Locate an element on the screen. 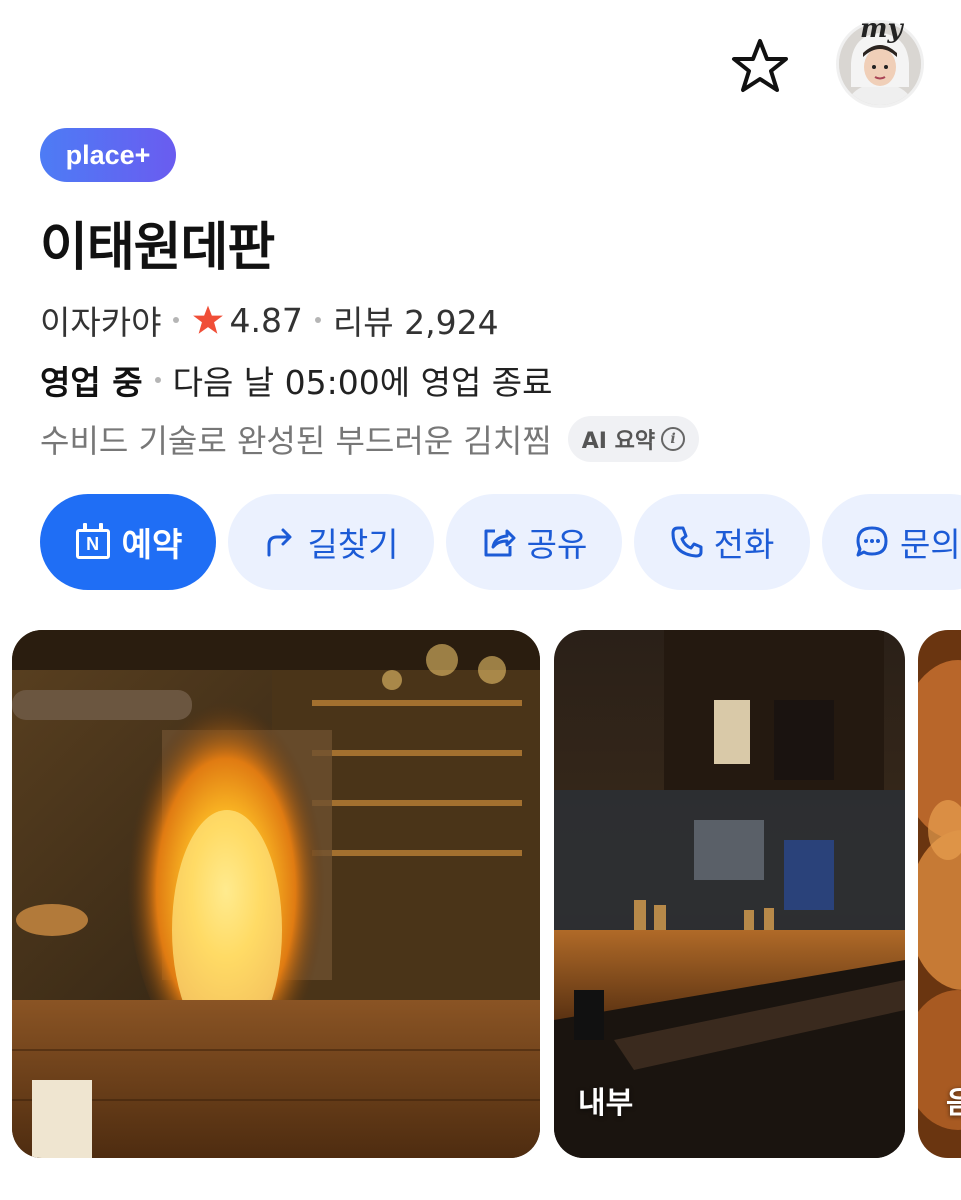 The height and width of the screenshot is (1200, 961). inquiry-button: 문의 is located at coordinates (891, 542).